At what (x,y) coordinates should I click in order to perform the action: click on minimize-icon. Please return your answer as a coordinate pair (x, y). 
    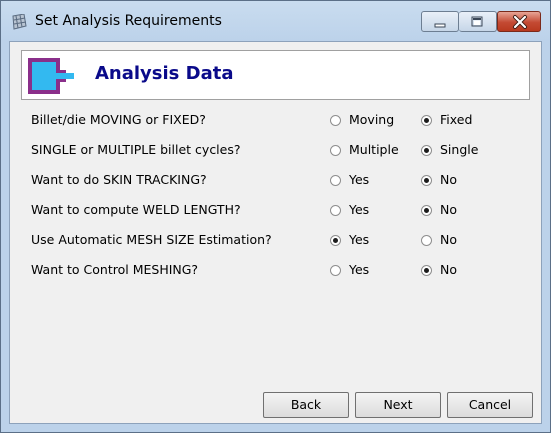
    Looking at the image, I should click on (440, 25).